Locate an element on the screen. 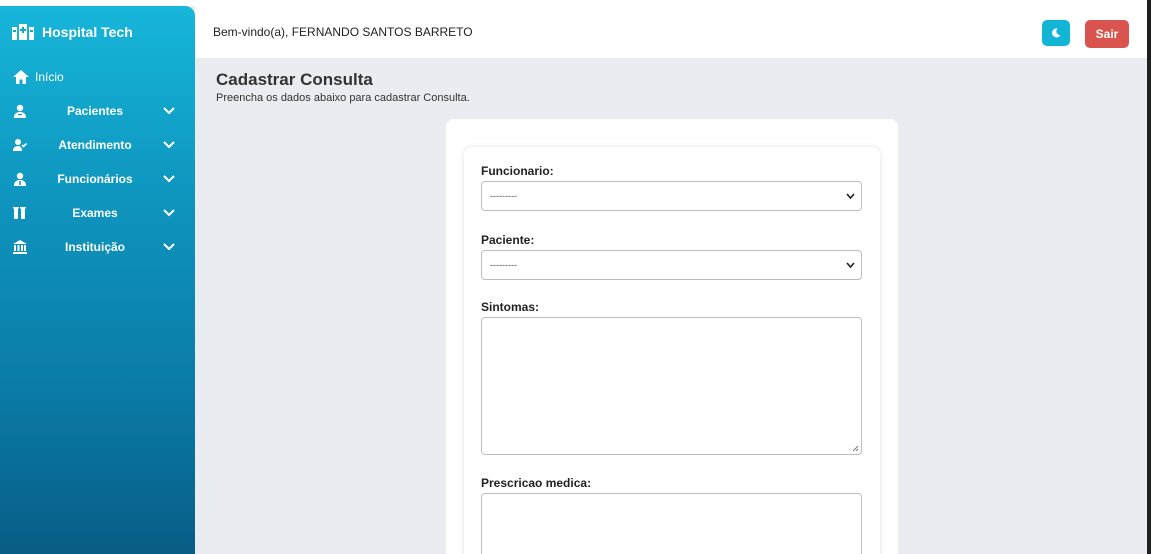 The image size is (1151, 554). funcionario-select-value: --------- is located at coordinates (503, 196).